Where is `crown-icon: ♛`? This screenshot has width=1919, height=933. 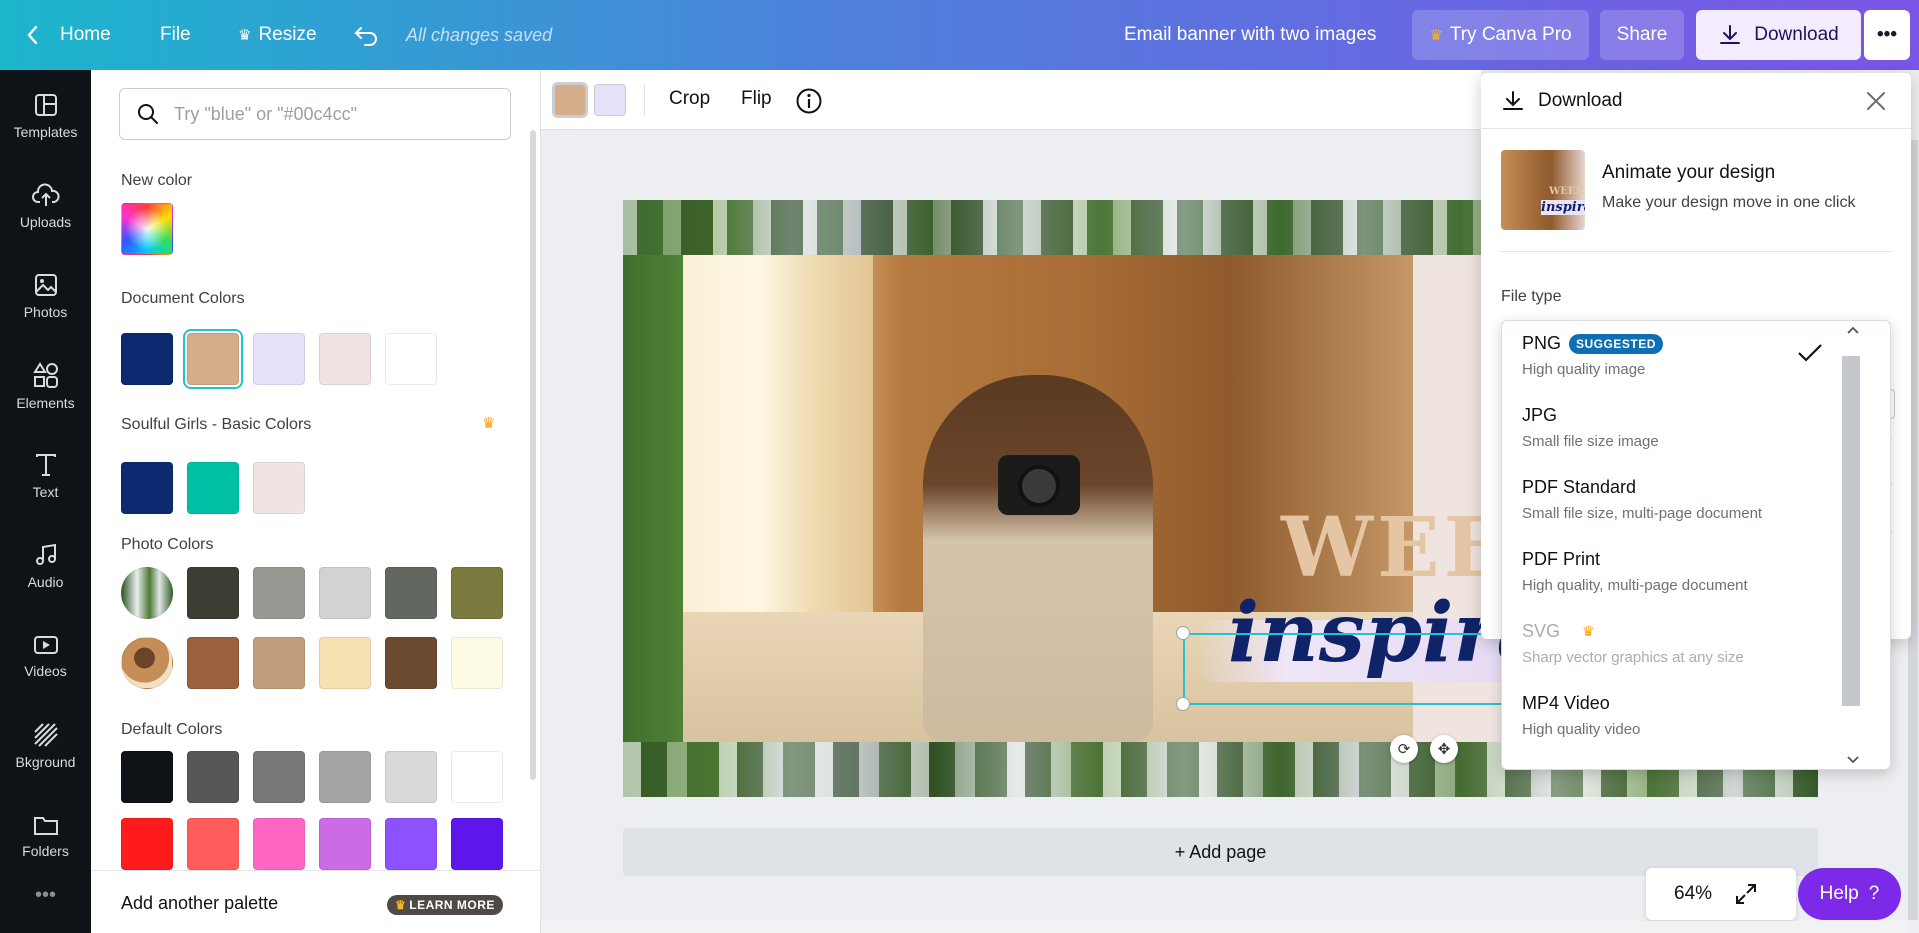
crown-icon: ♛ is located at coordinates (1588, 631).